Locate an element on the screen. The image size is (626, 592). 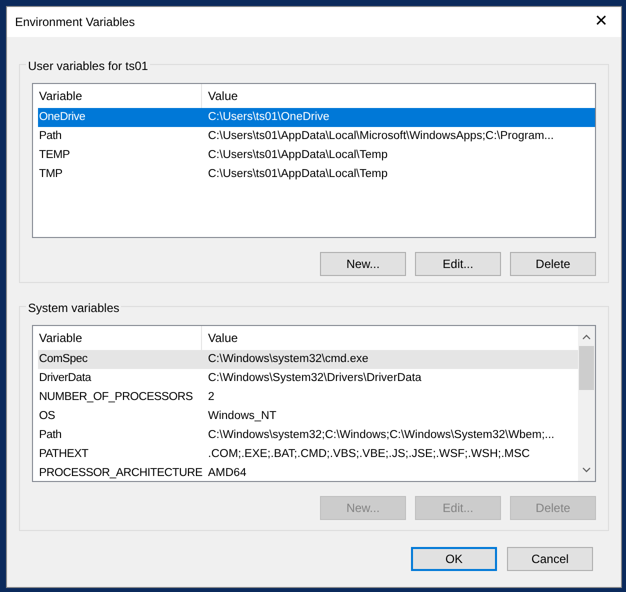
delete-button: Delete is located at coordinates (553, 264).